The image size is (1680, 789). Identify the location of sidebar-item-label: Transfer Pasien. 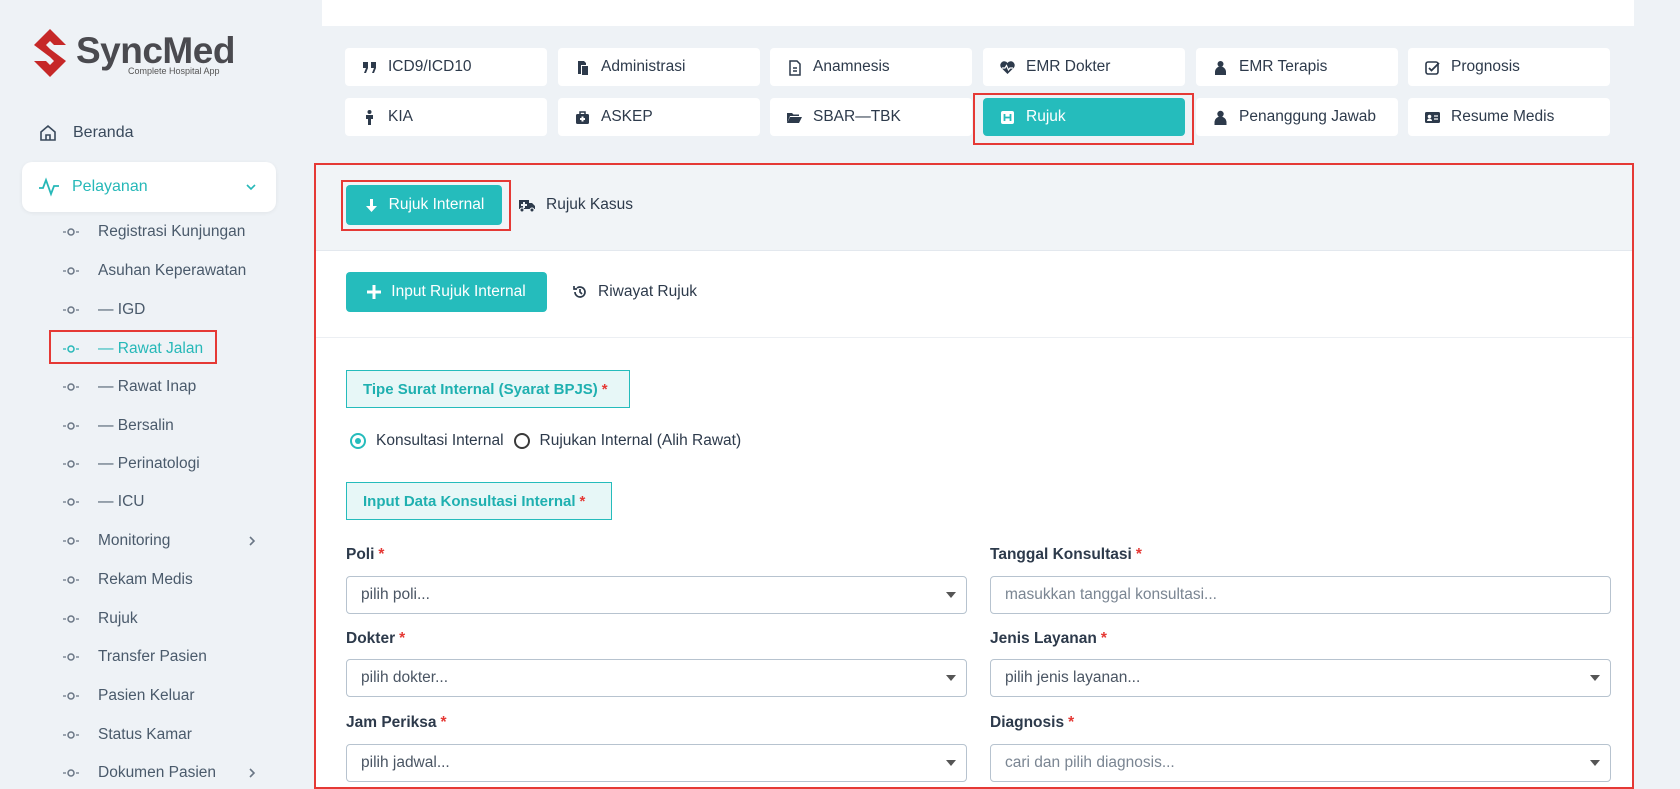
(152, 656).